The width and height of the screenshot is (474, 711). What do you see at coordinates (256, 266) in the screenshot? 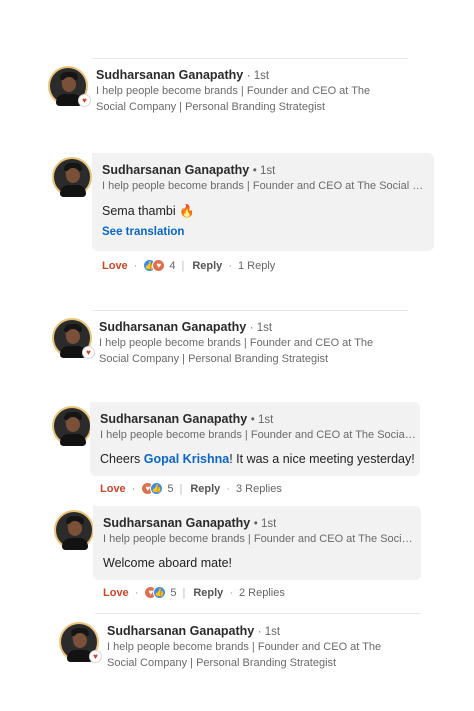
I see `replies-link: 1 Reply` at bounding box center [256, 266].